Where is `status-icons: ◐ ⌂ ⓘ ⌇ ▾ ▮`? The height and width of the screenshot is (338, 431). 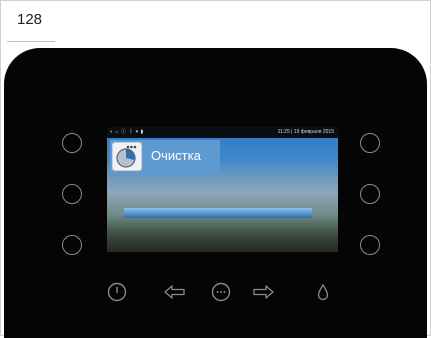
status-icons: ◐ ⌂ ⓘ ⌇ ▾ ▮ is located at coordinates (127, 132).